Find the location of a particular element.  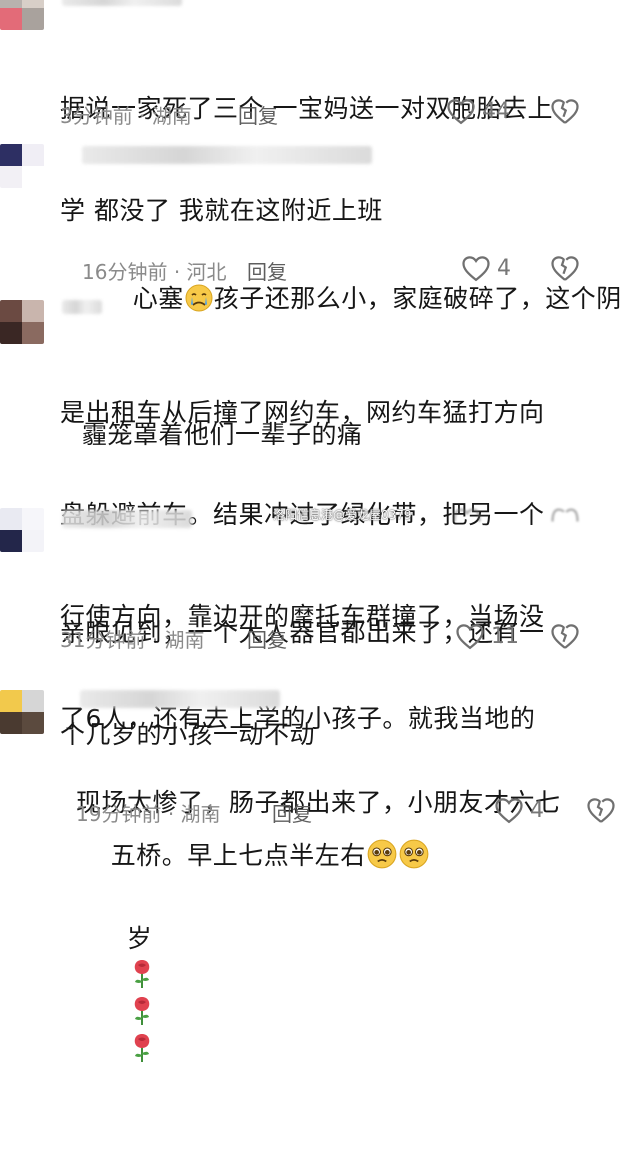

like-button: 44 is located at coordinates (478, 111).